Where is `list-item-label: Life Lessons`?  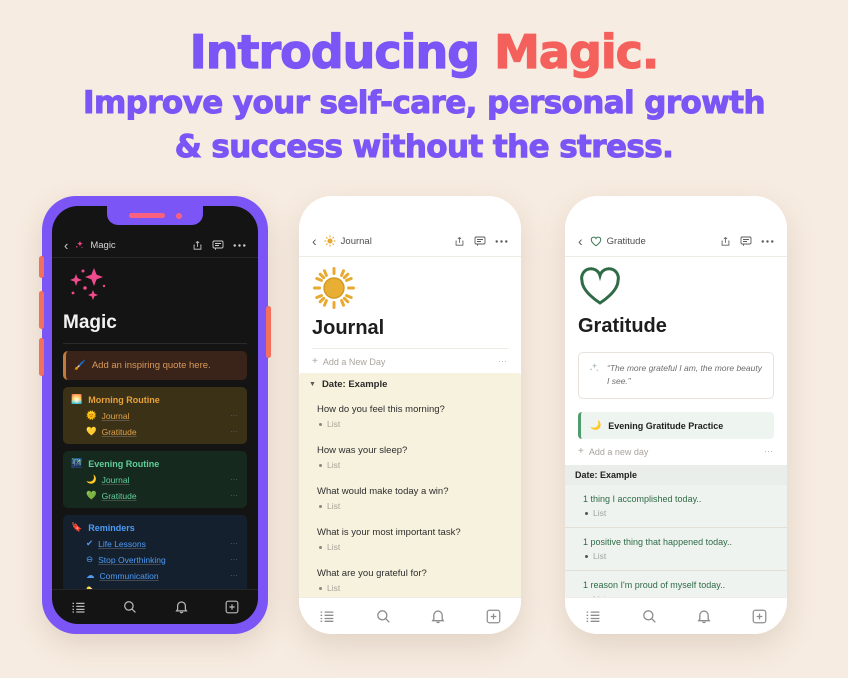
list-item-label: Life Lessons is located at coordinates (122, 543).